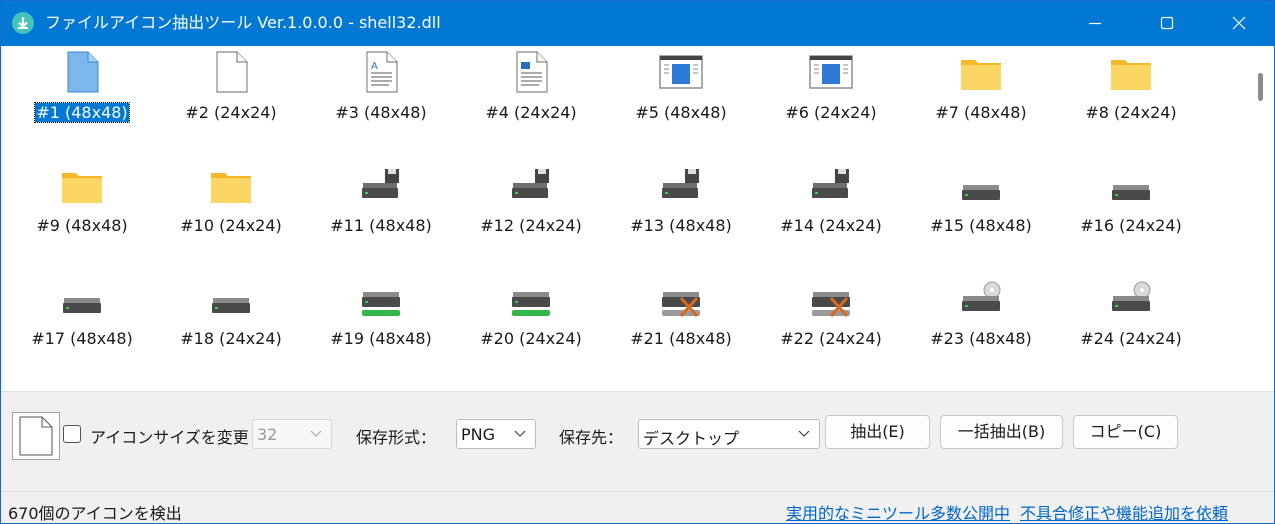 Image resolution: width=1275 pixels, height=524 pixels. Describe the element at coordinates (831, 225) in the screenshot. I see `icon-label: #14 (24x24)` at that location.